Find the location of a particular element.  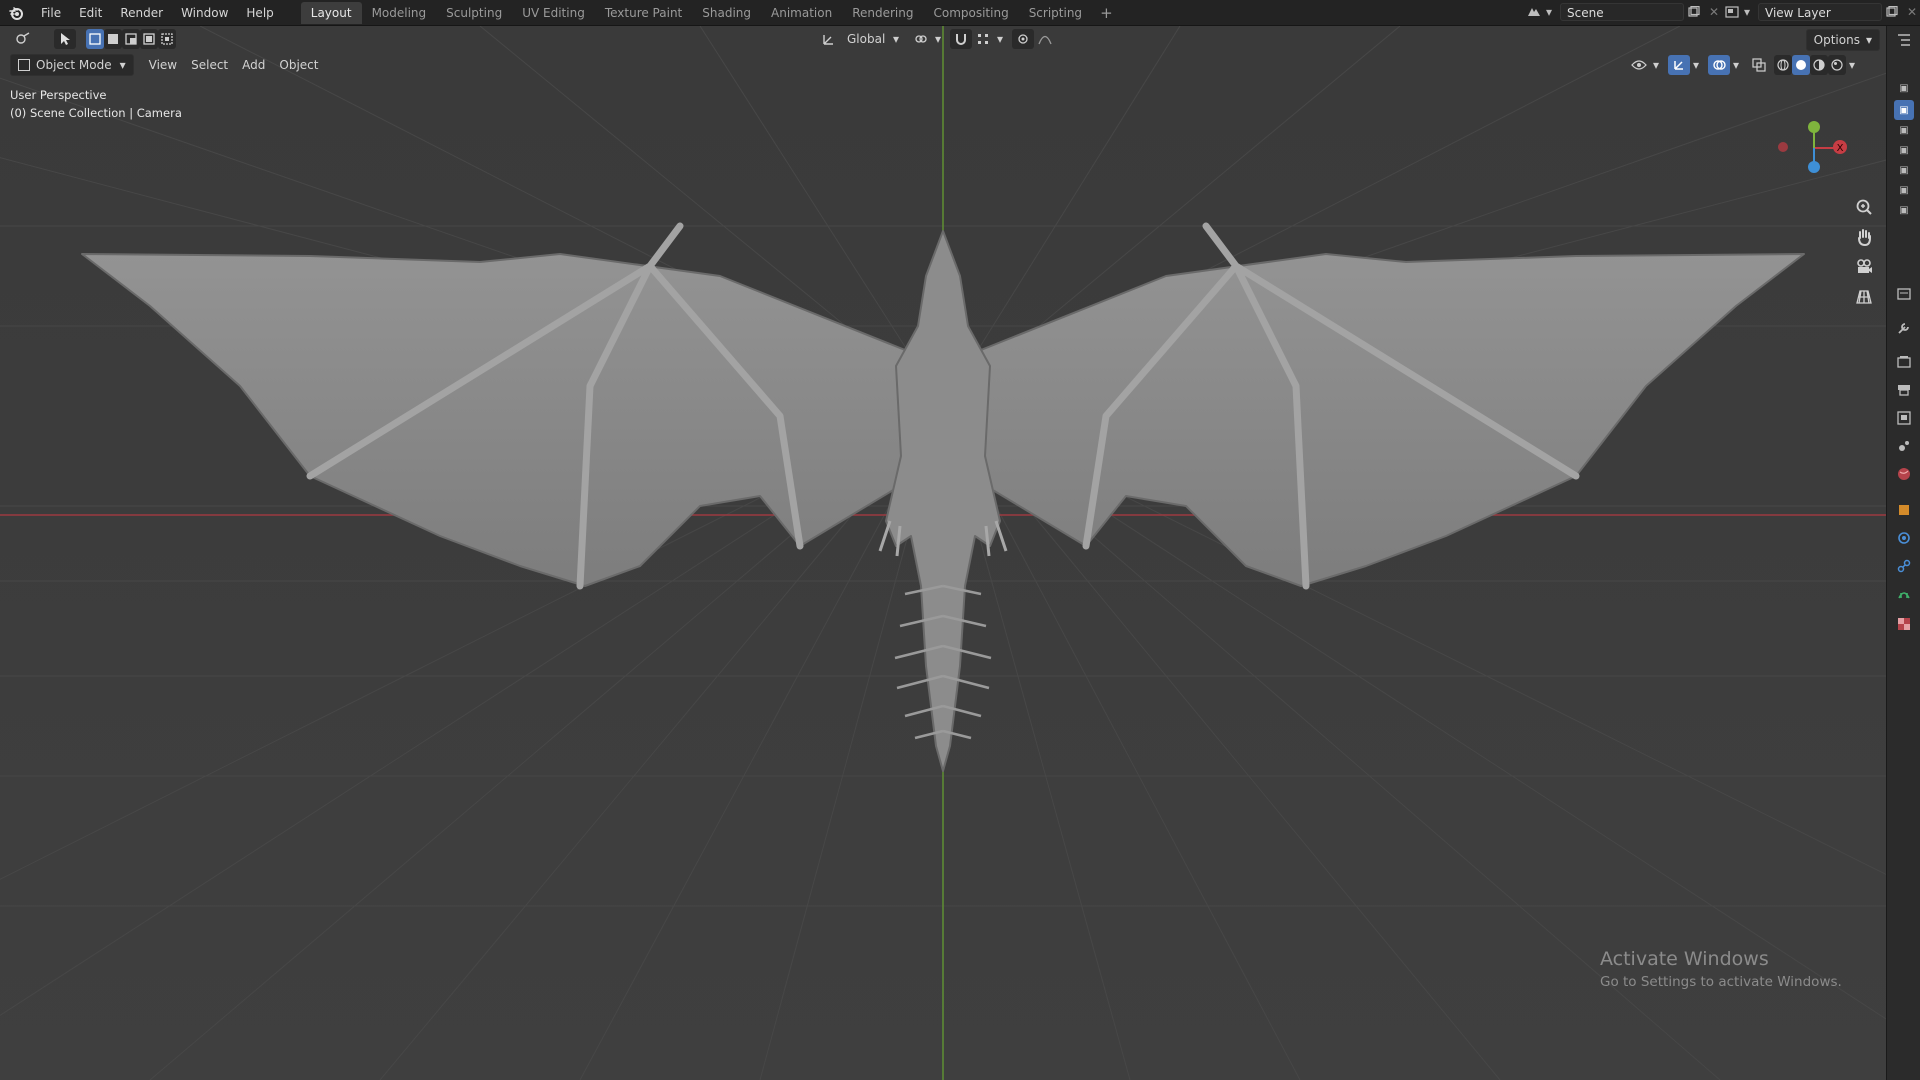

scene-properties-icon is located at coordinates (1904, 446).